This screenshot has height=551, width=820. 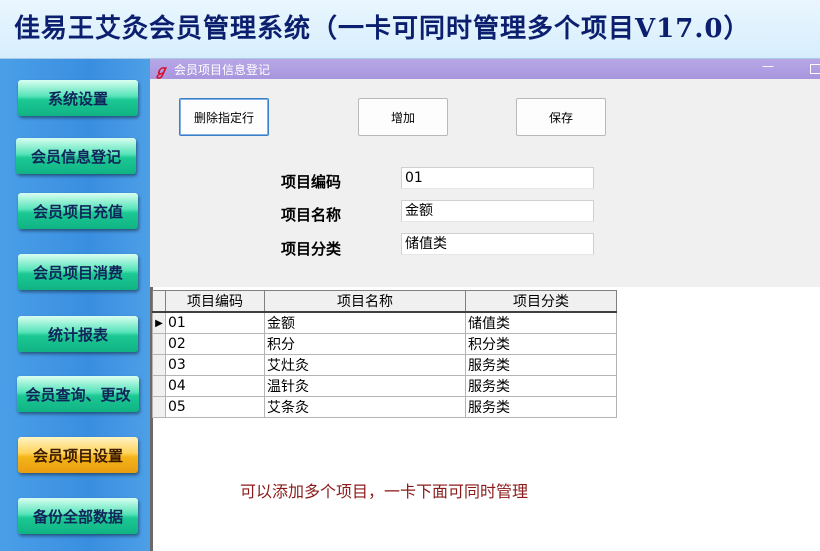 I want to click on cell-code: 01, so click(x=215, y=322).